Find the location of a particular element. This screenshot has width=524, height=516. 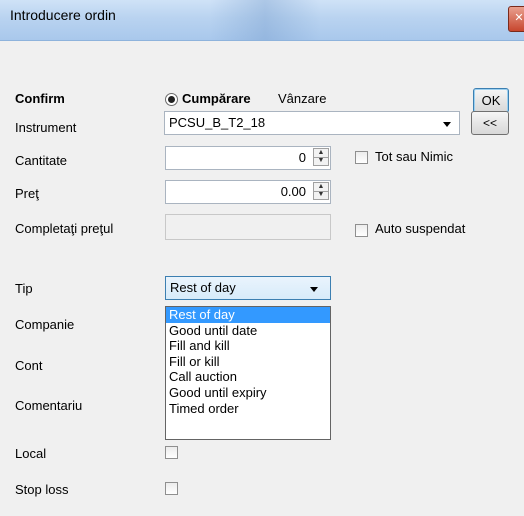

tip-option: Fill or kill is located at coordinates (248, 362).